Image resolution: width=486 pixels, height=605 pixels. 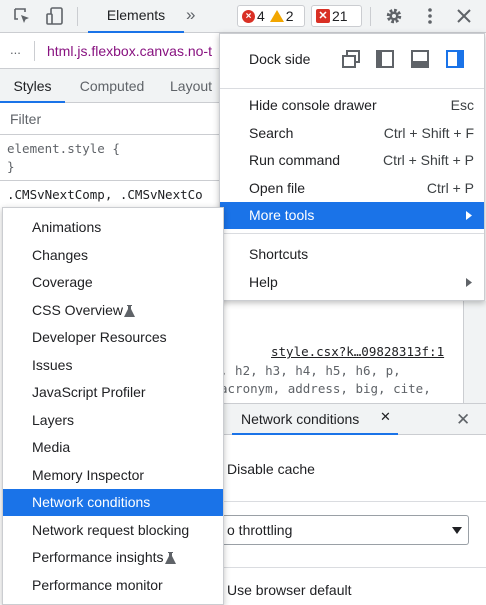 What do you see at coordinates (110, 119) in the screenshot?
I see `filter-bar: Filter` at bounding box center [110, 119].